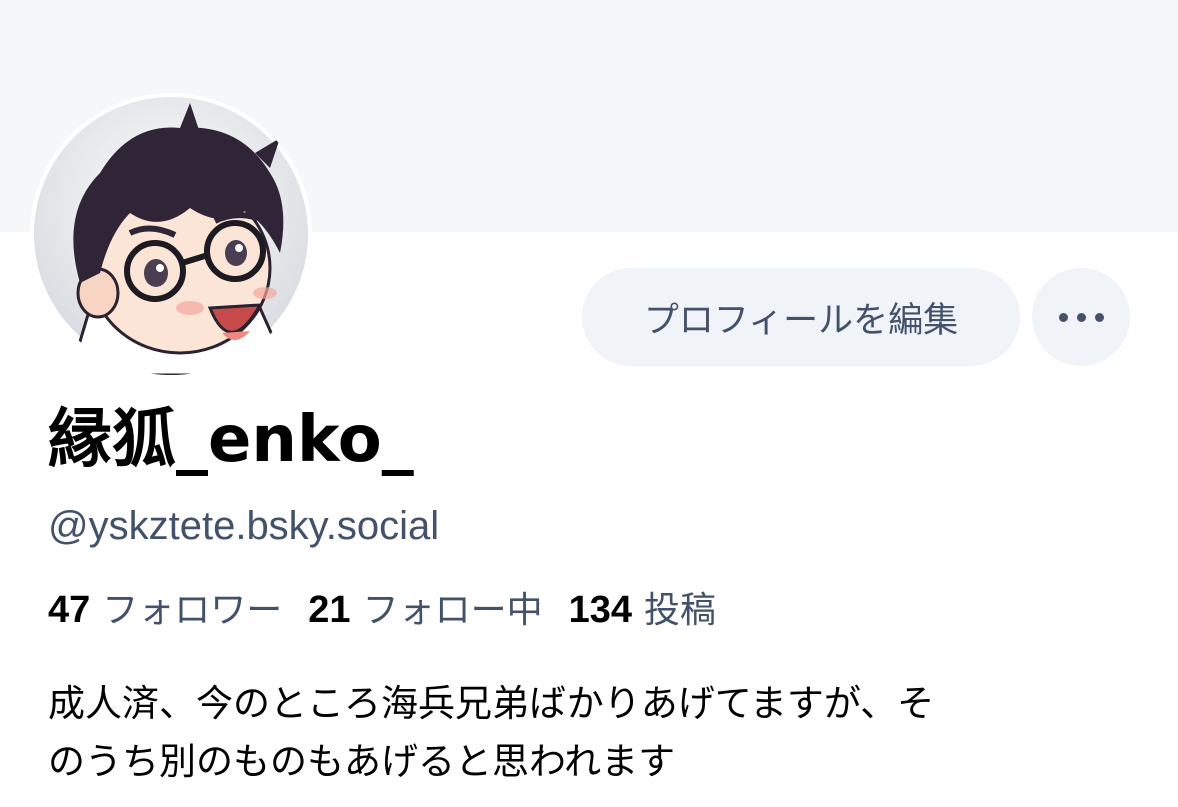  What do you see at coordinates (491, 703) in the screenshot?
I see `bio-line: 成人済、今のところ海兵兄弟ばかりあげてますが、そ` at bounding box center [491, 703].